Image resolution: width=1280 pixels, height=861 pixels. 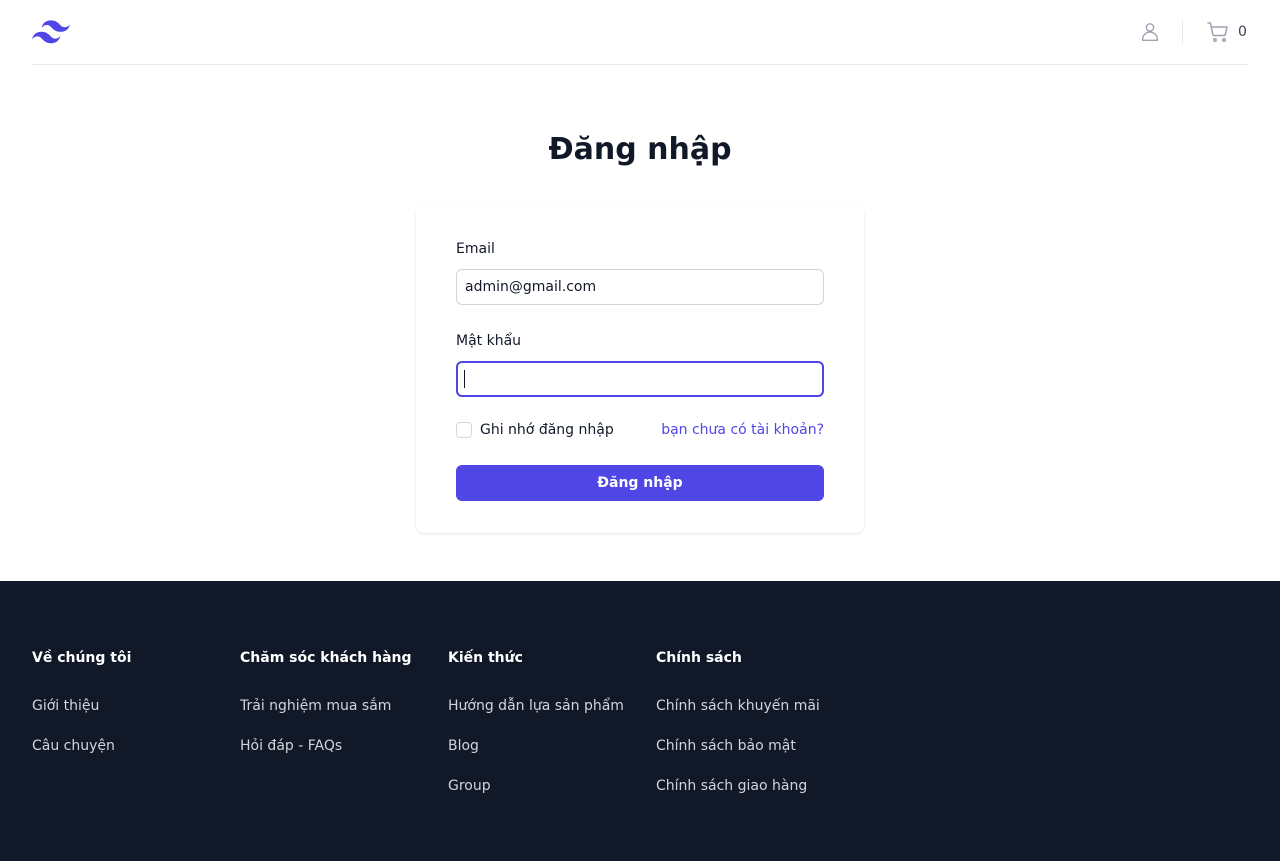 What do you see at coordinates (548, 786) in the screenshot?
I see `footer-link: Group` at bounding box center [548, 786].